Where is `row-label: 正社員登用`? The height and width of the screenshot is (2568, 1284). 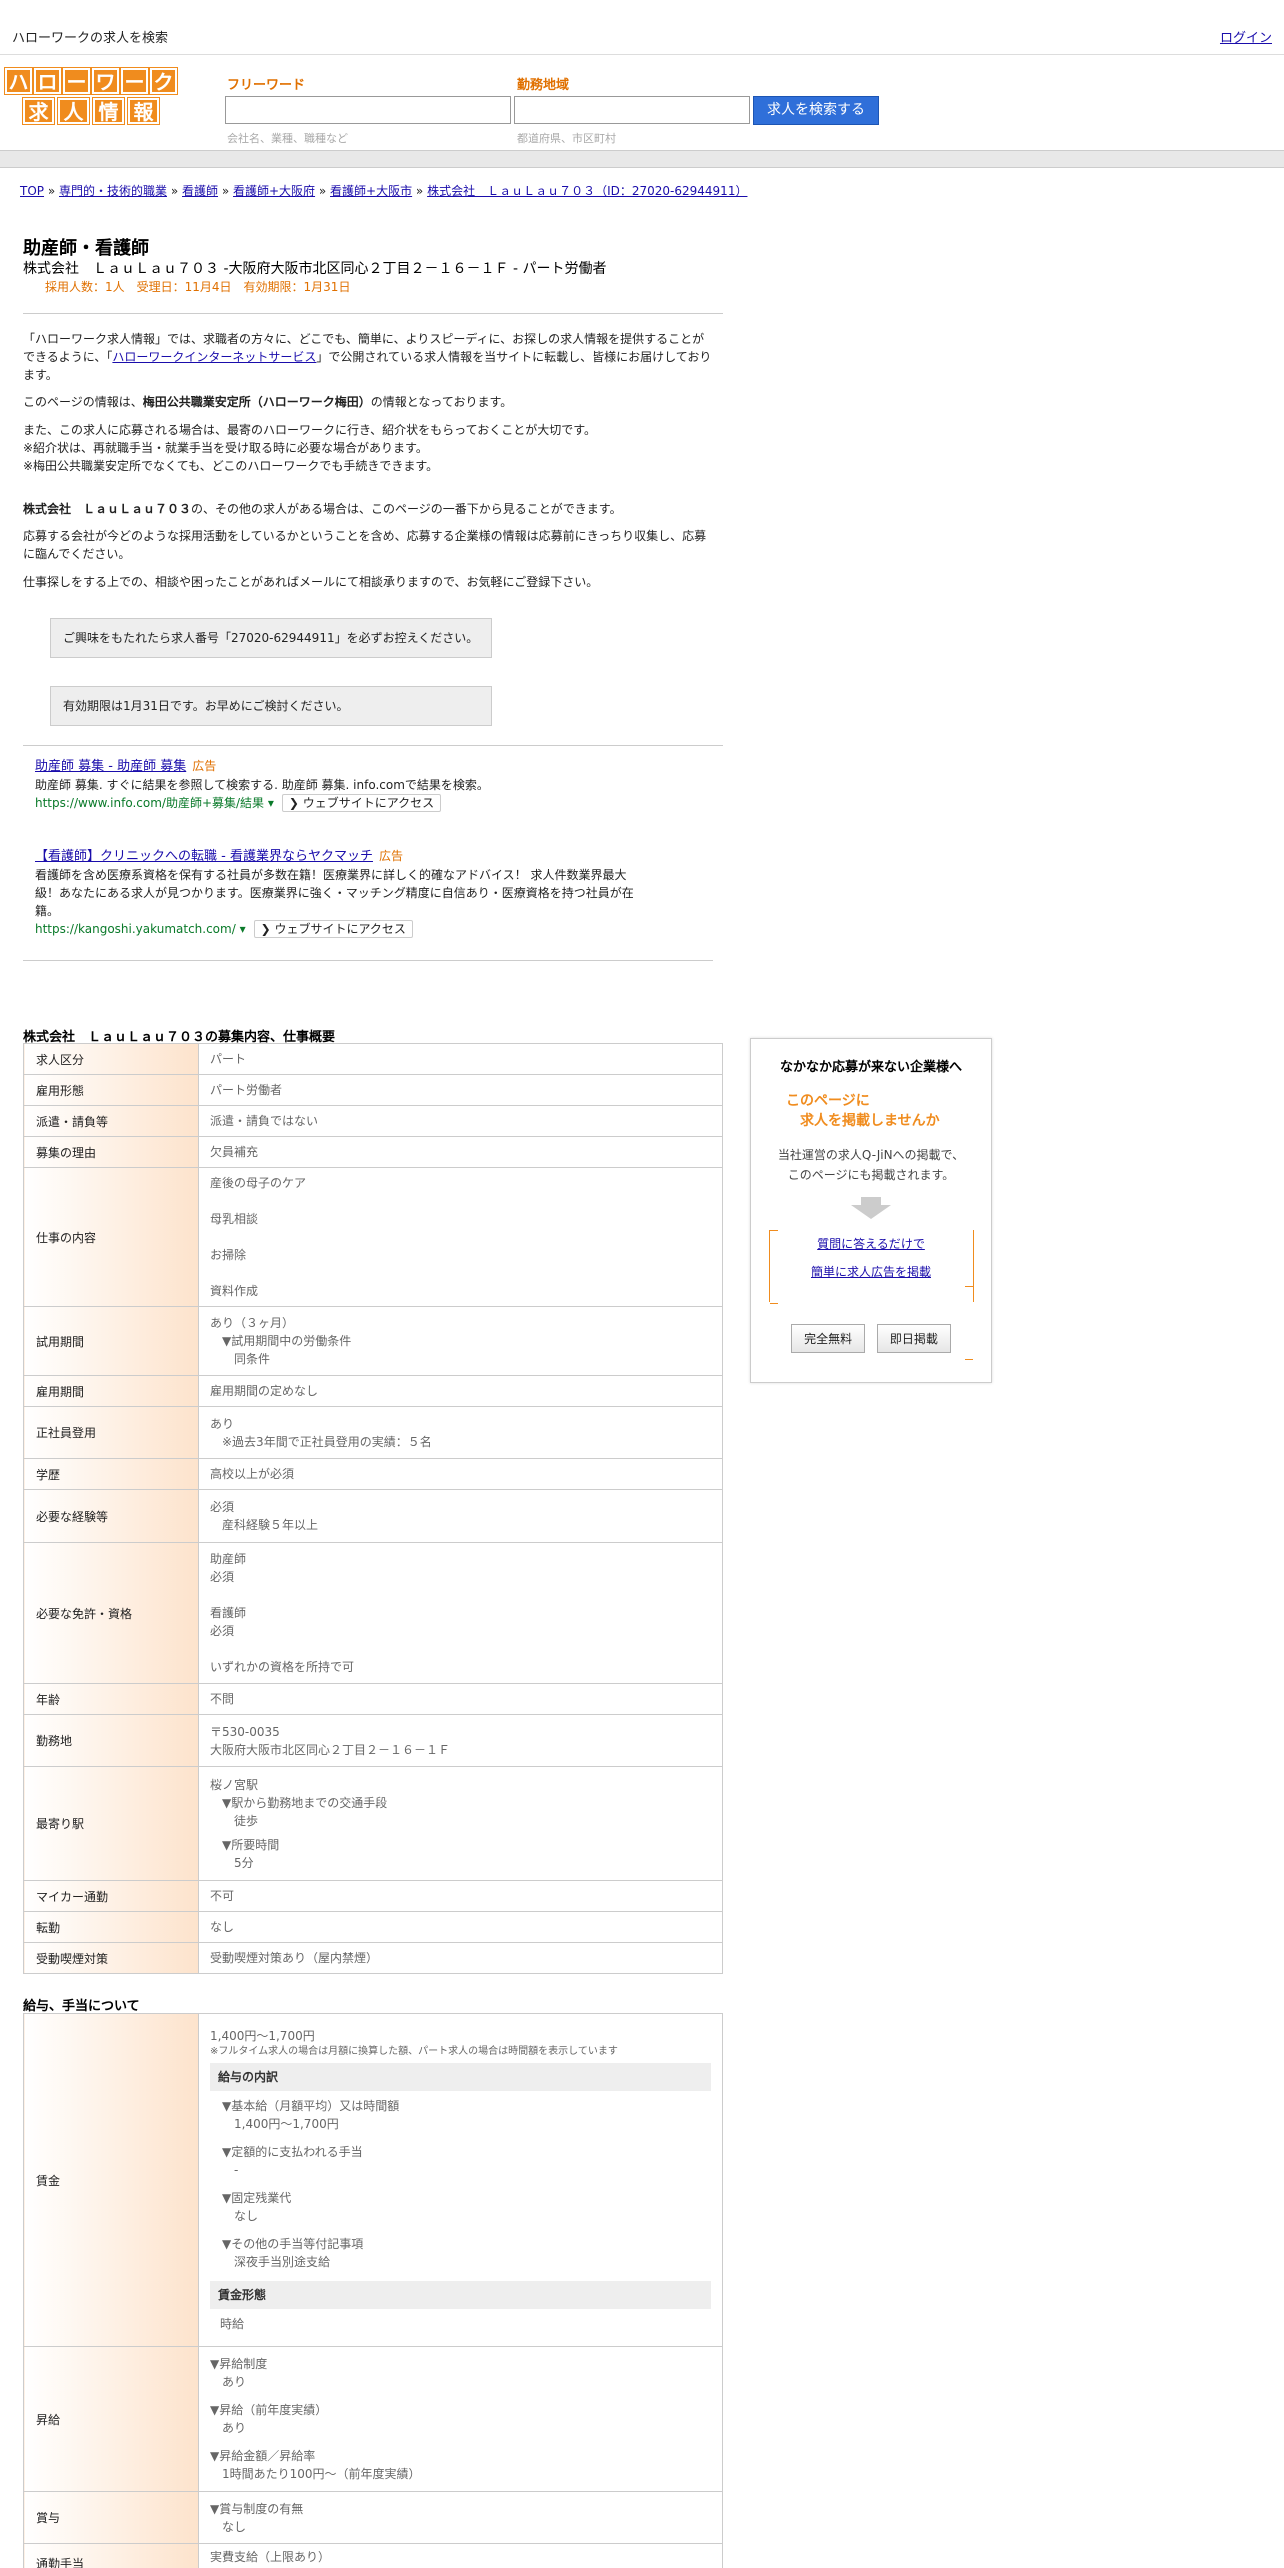 row-label: 正社員登用 is located at coordinates (111, 1432).